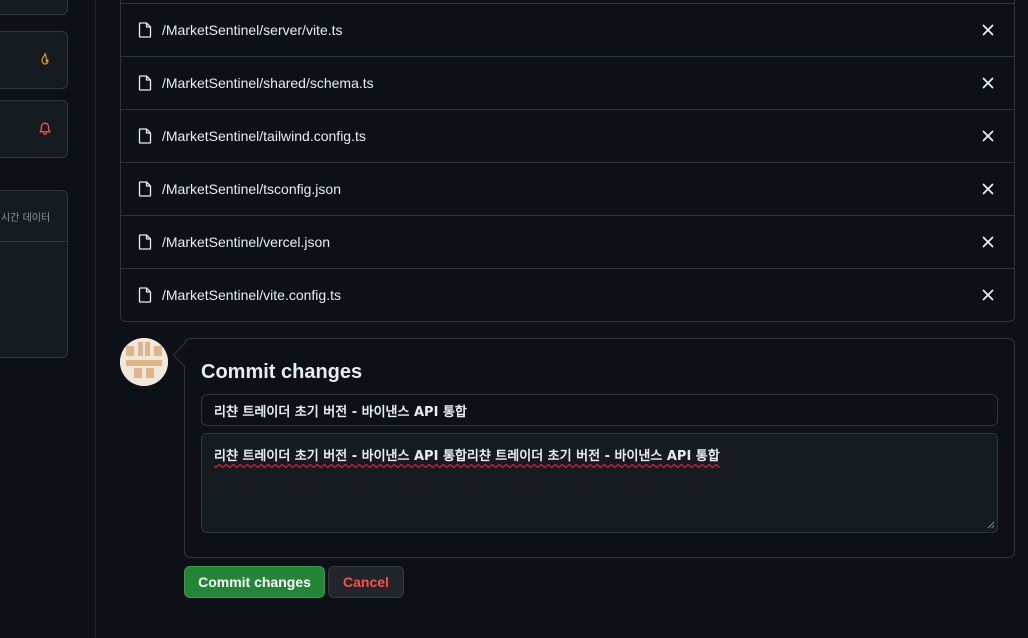 The height and width of the screenshot is (638, 1028). What do you see at coordinates (567, 188) in the screenshot?
I see `file-row: /MarketSentinel/tsconfig.json` at bounding box center [567, 188].